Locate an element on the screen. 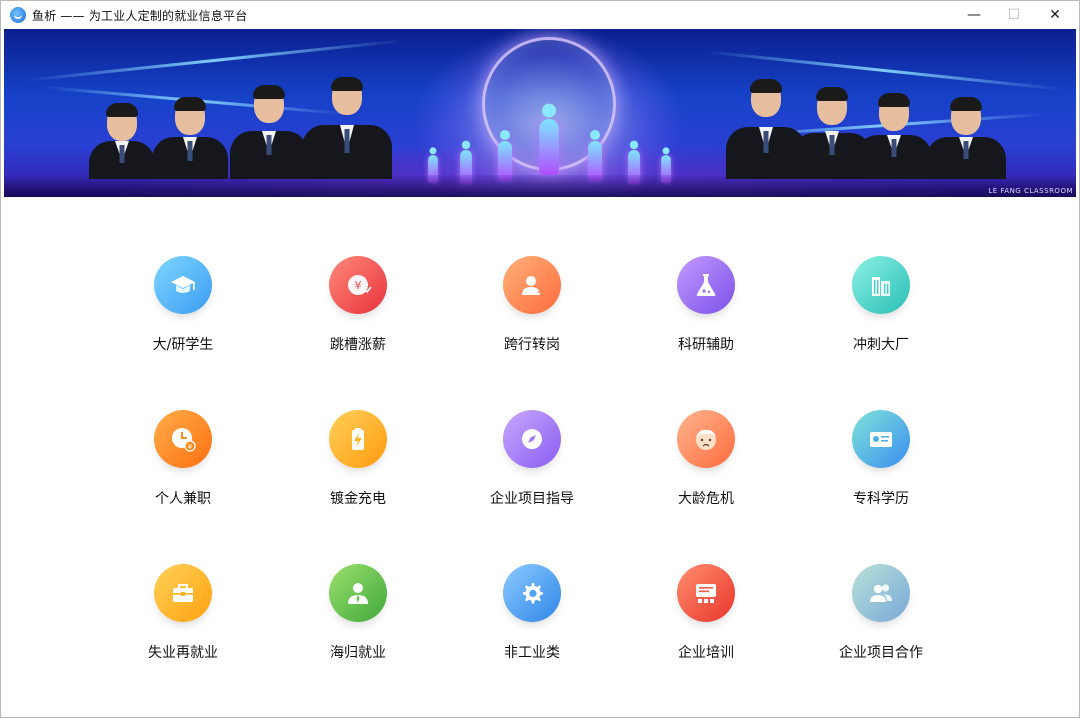  yen-growth-icon: ¥ is located at coordinates (358, 285).